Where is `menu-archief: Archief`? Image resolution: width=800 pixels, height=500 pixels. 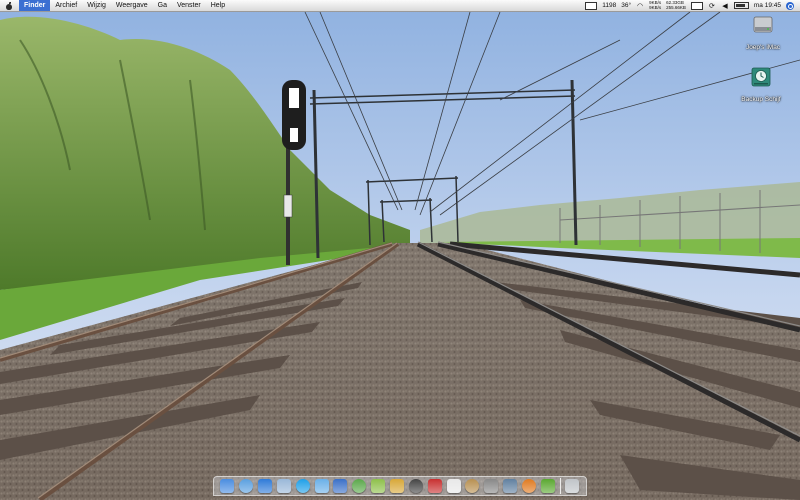 menu-archief: Archief is located at coordinates (66, 5).